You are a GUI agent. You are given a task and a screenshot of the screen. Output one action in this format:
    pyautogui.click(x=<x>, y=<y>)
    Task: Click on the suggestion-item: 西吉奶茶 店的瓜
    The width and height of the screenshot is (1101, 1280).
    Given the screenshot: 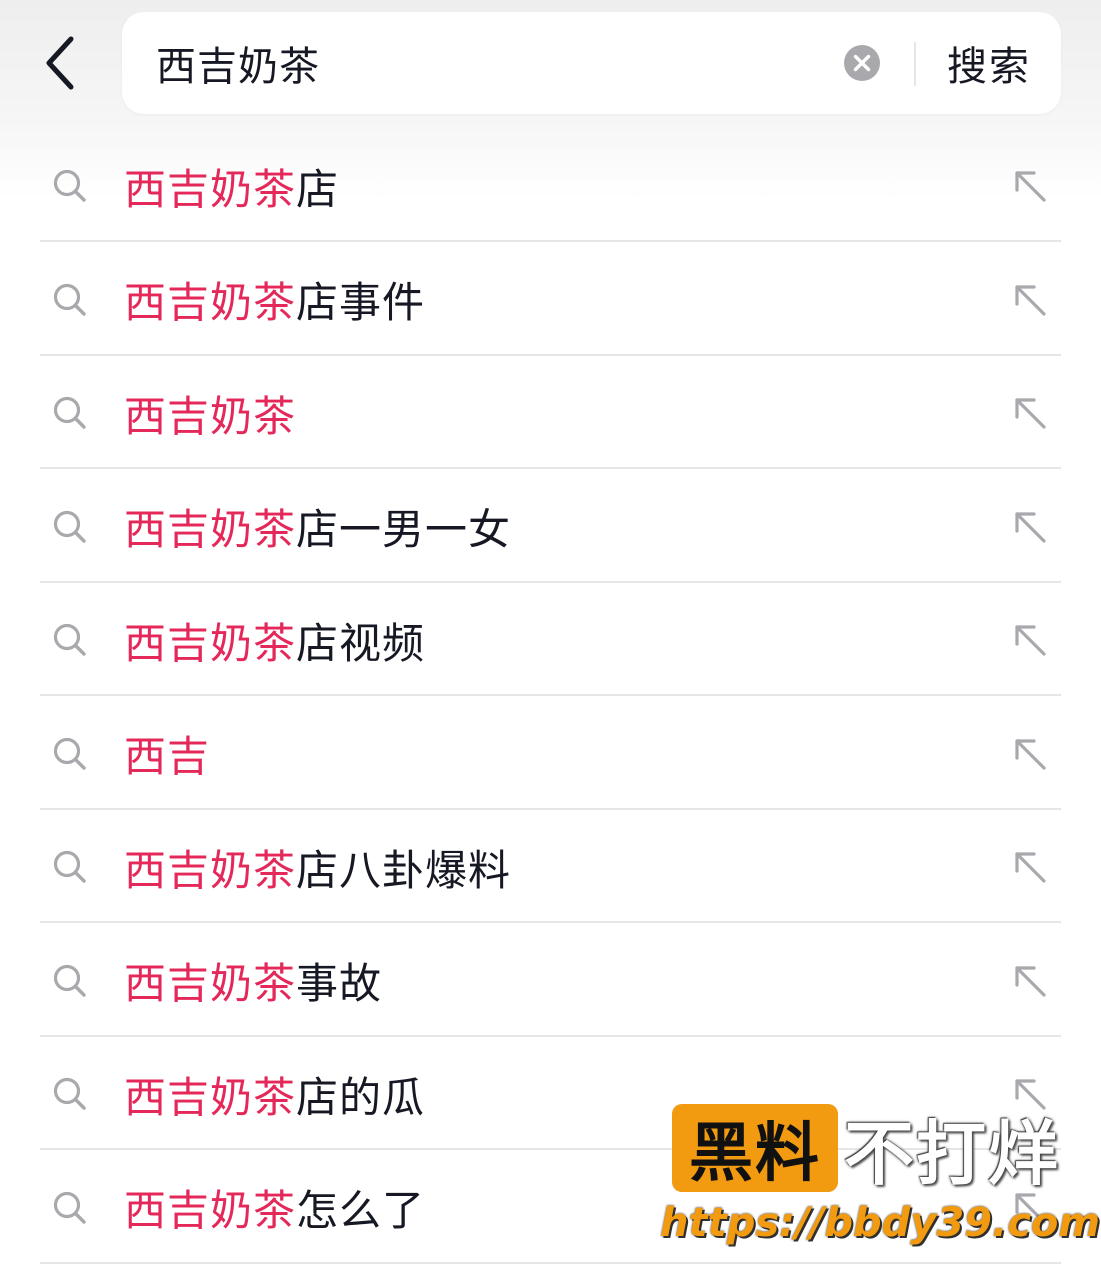 What is the action you would take?
    pyautogui.click(x=550, y=1094)
    